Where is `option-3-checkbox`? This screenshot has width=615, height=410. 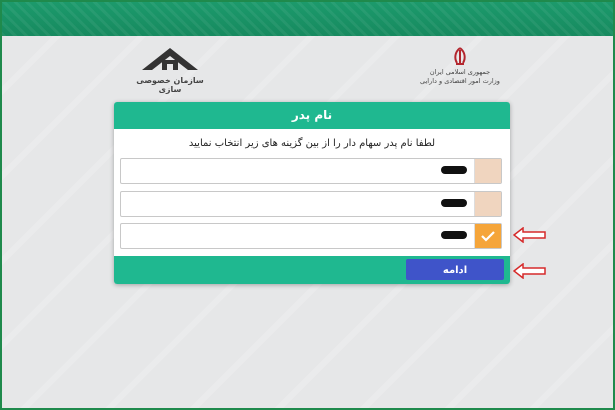 option-3-checkbox is located at coordinates (487, 236).